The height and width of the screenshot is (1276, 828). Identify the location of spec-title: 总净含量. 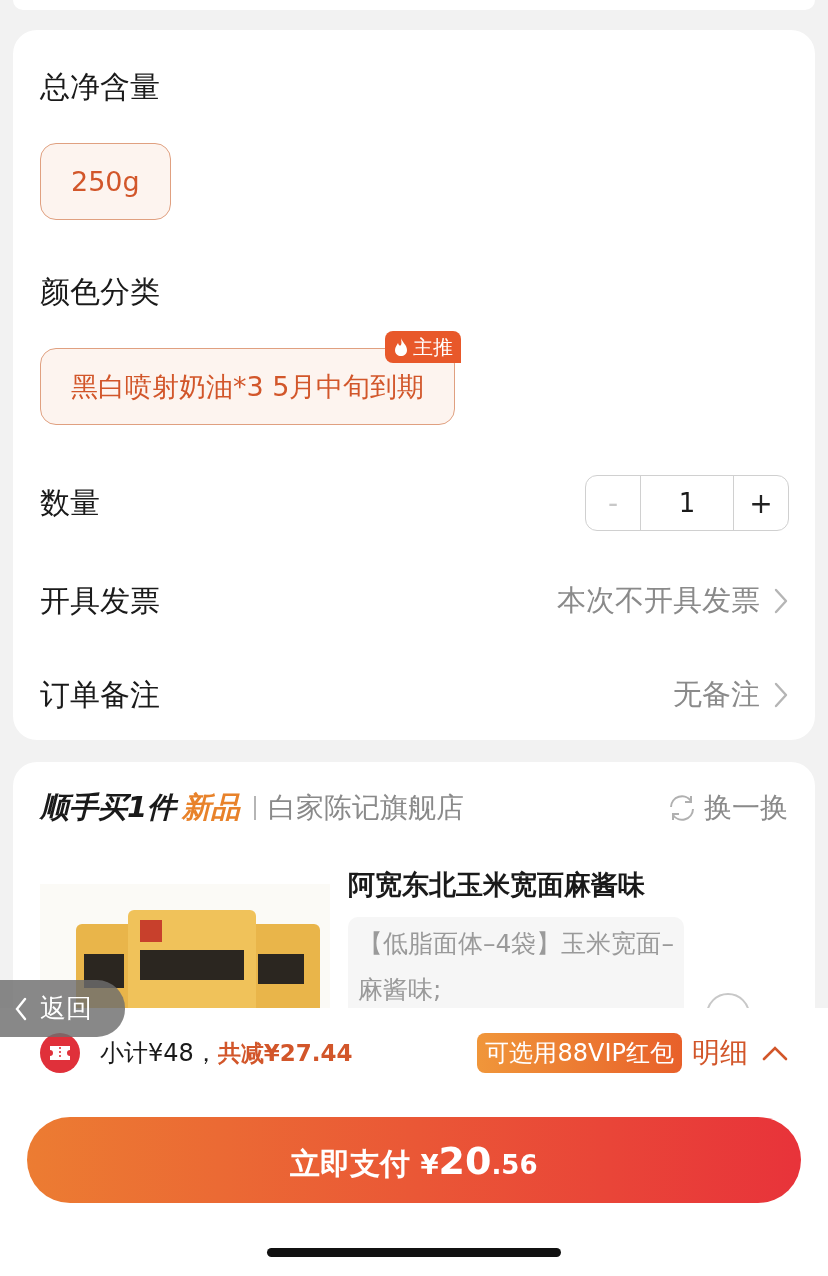
(100, 87).